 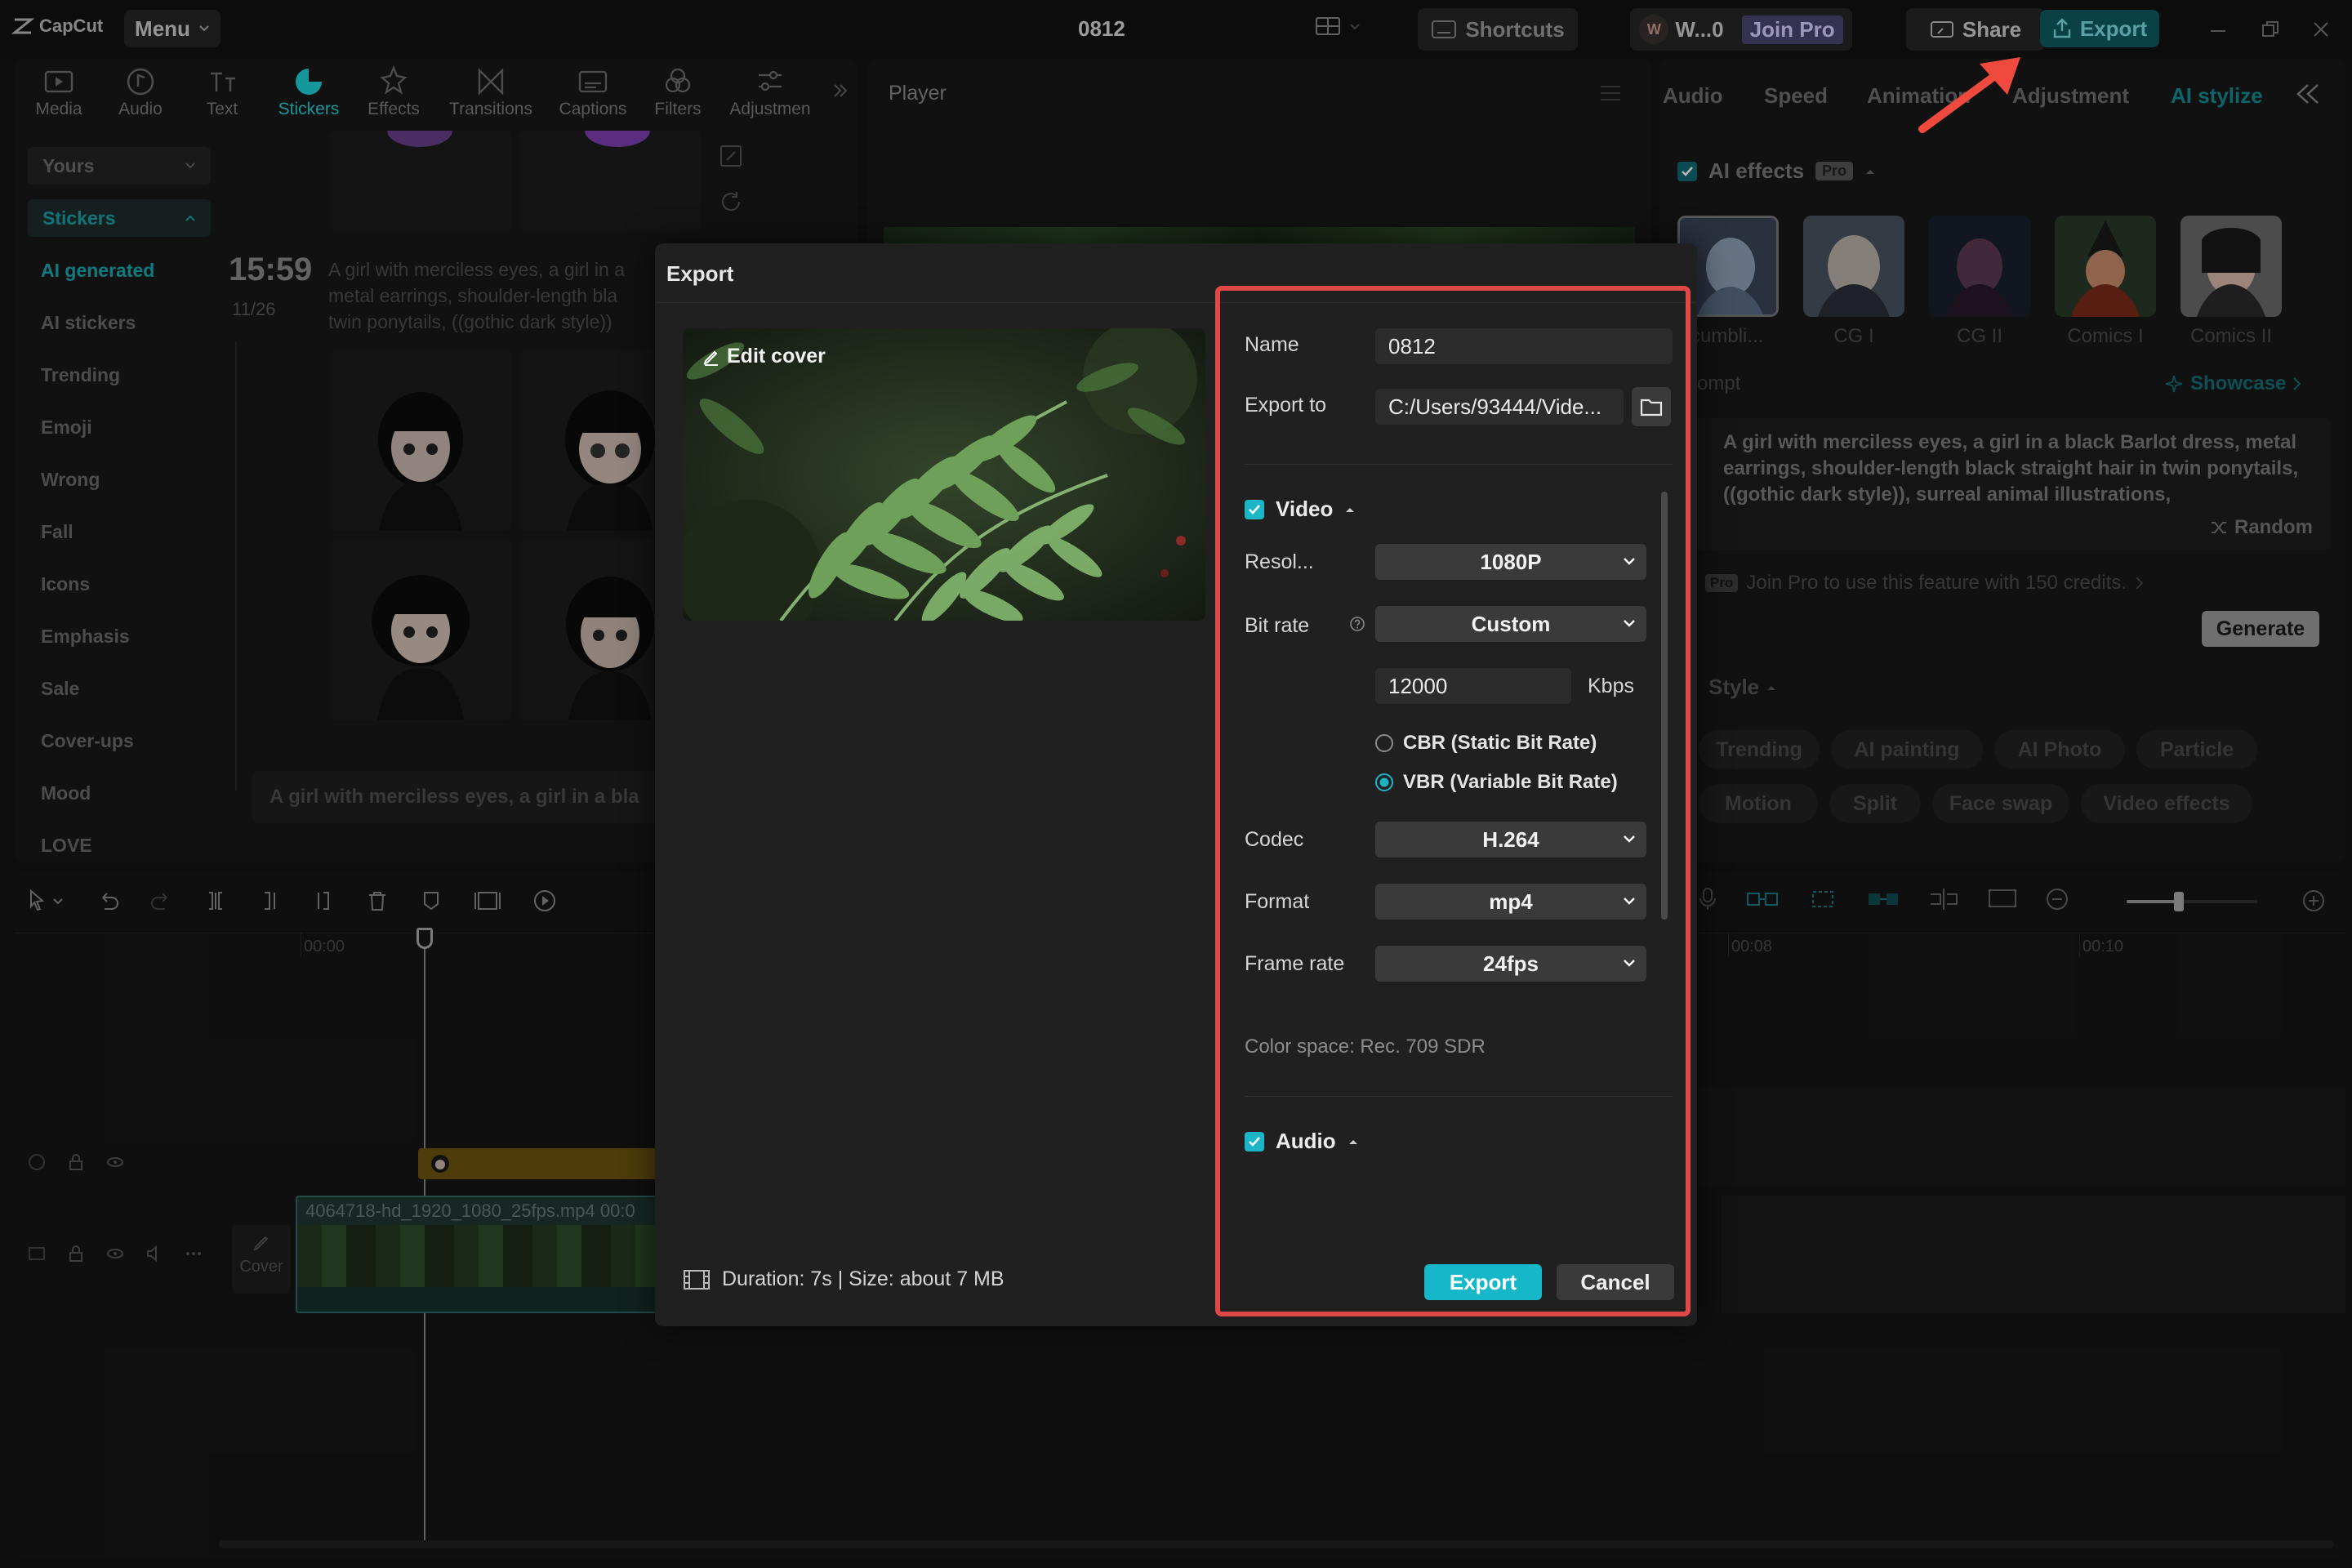 I want to click on split-left-icon, so click(x=269, y=900).